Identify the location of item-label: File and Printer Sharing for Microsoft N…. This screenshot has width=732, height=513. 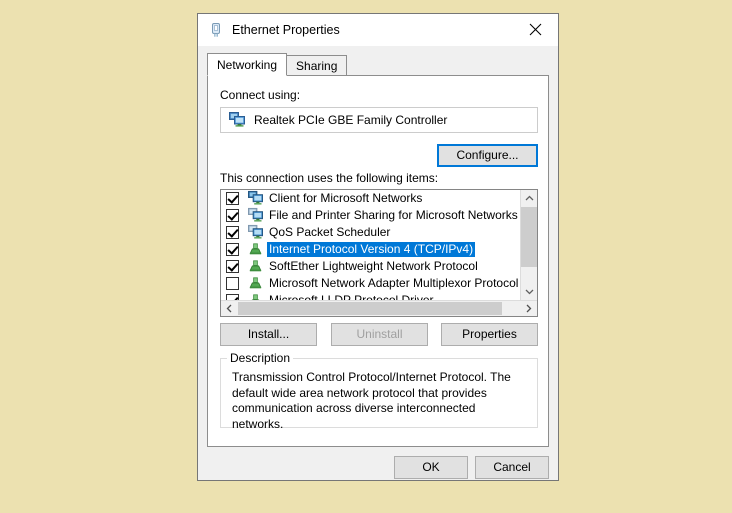
(393, 215).